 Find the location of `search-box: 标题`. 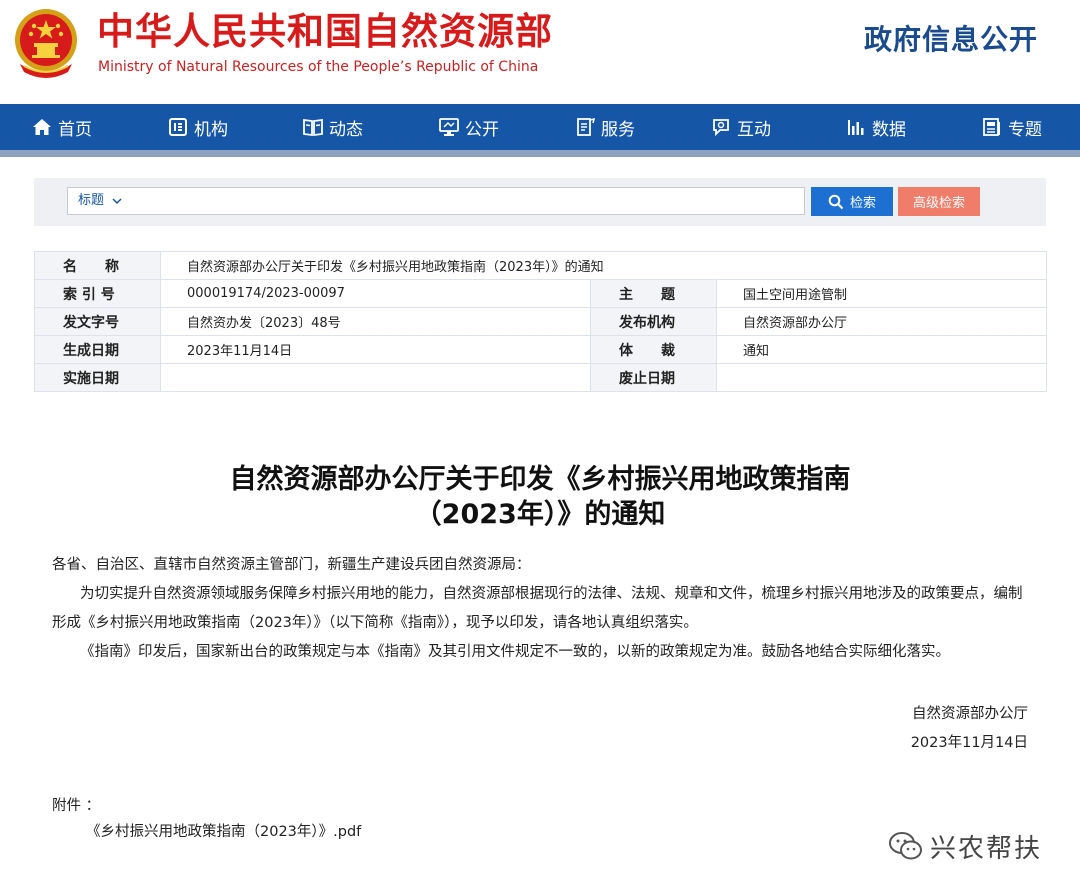

search-box: 标题 is located at coordinates (436, 201).